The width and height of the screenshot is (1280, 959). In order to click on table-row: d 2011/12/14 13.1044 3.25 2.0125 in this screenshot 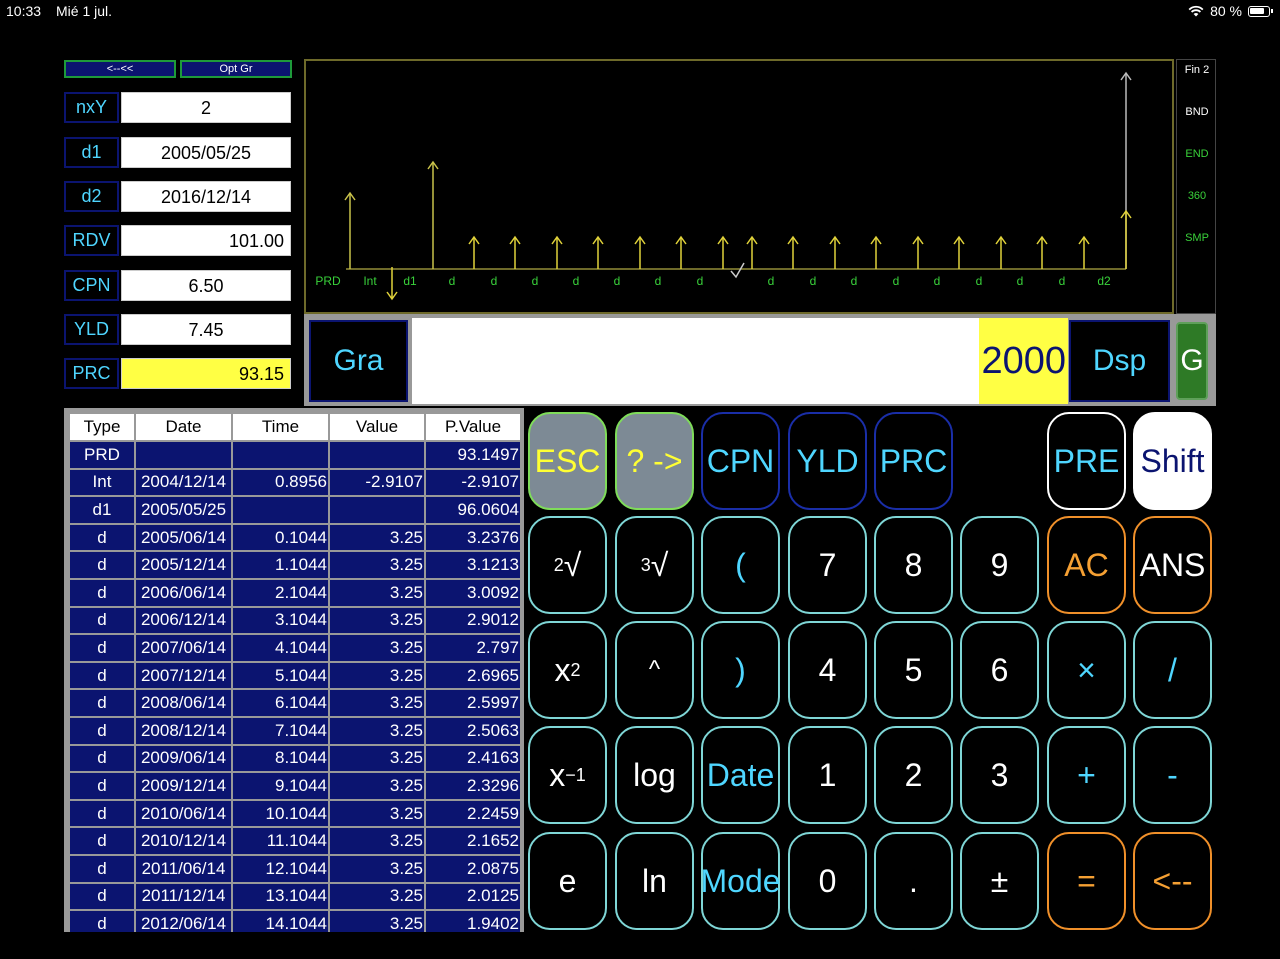, I will do `click(295, 896)`.